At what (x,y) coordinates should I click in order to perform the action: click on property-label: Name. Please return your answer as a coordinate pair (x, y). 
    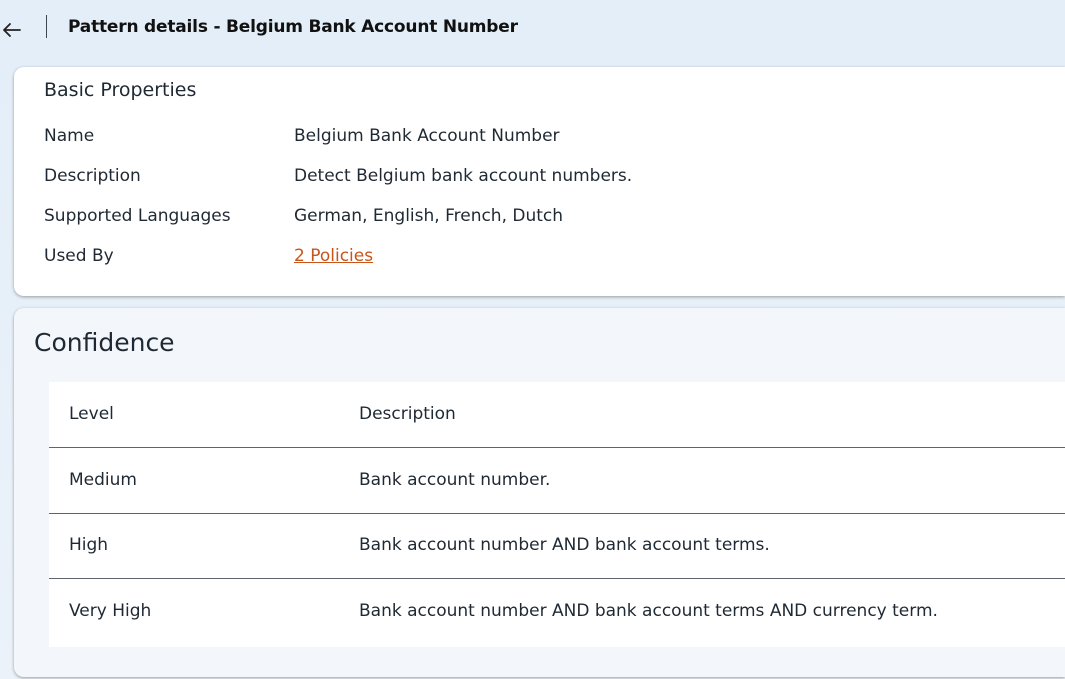
    Looking at the image, I should click on (69, 136).